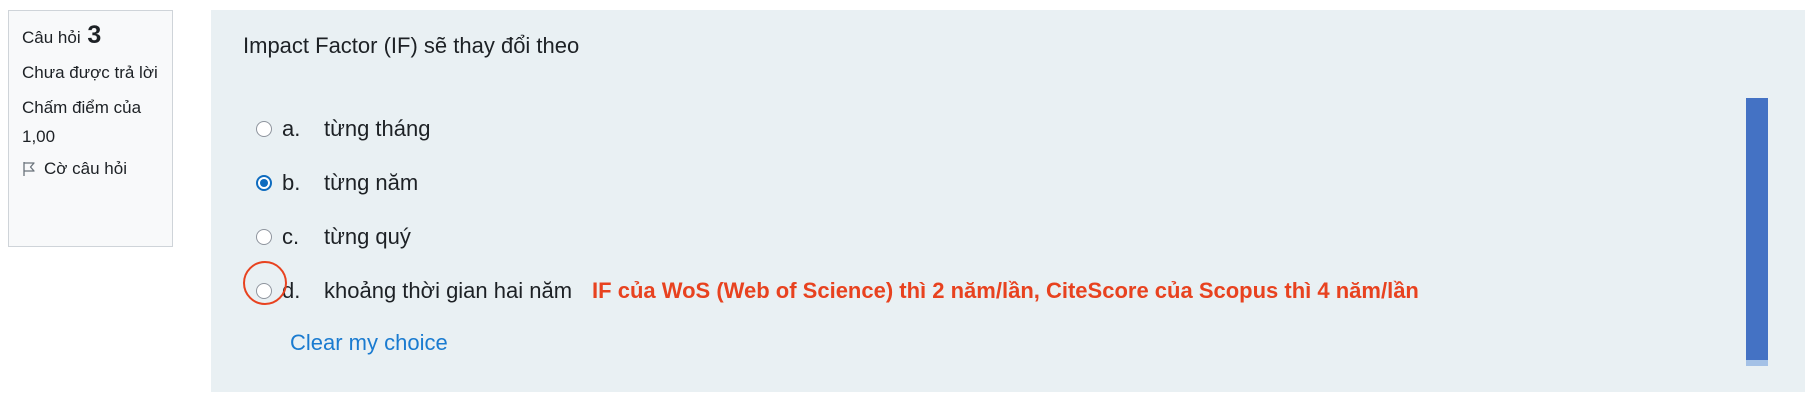 This screenshot has height=404, width=1812. What do you see at coordinates (377, 128) in the screenshot?
I see `option-text: từng tháng` at bounding box center [377, 128].